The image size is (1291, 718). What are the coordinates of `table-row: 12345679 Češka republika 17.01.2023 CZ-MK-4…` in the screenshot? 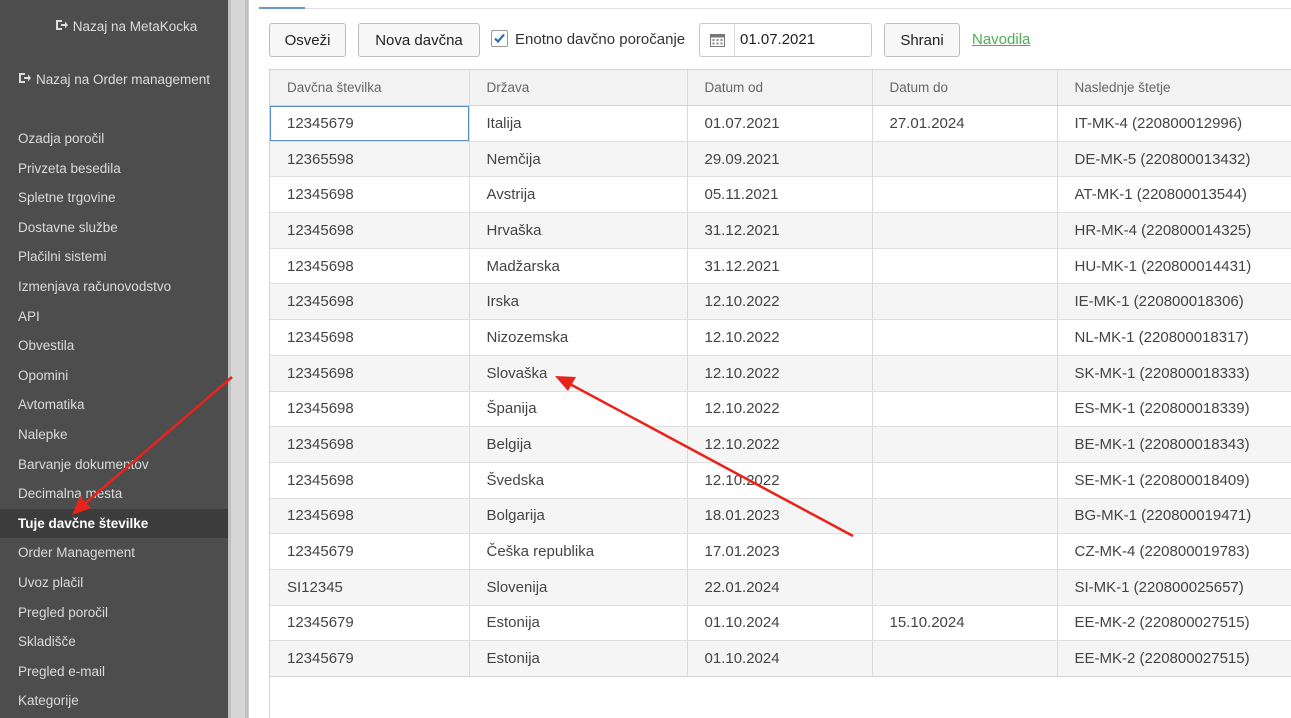 It's located at (780, 551).